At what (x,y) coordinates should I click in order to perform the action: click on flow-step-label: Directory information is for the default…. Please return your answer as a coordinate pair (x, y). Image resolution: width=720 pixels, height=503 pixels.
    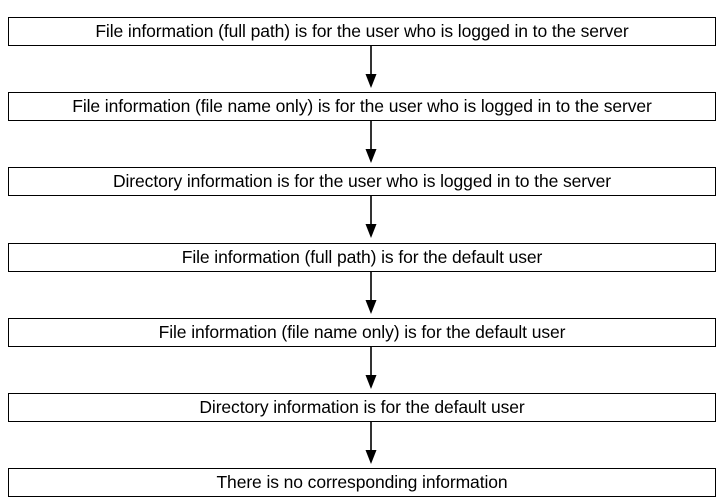
    Looking at the image, I should click on (362, 406).